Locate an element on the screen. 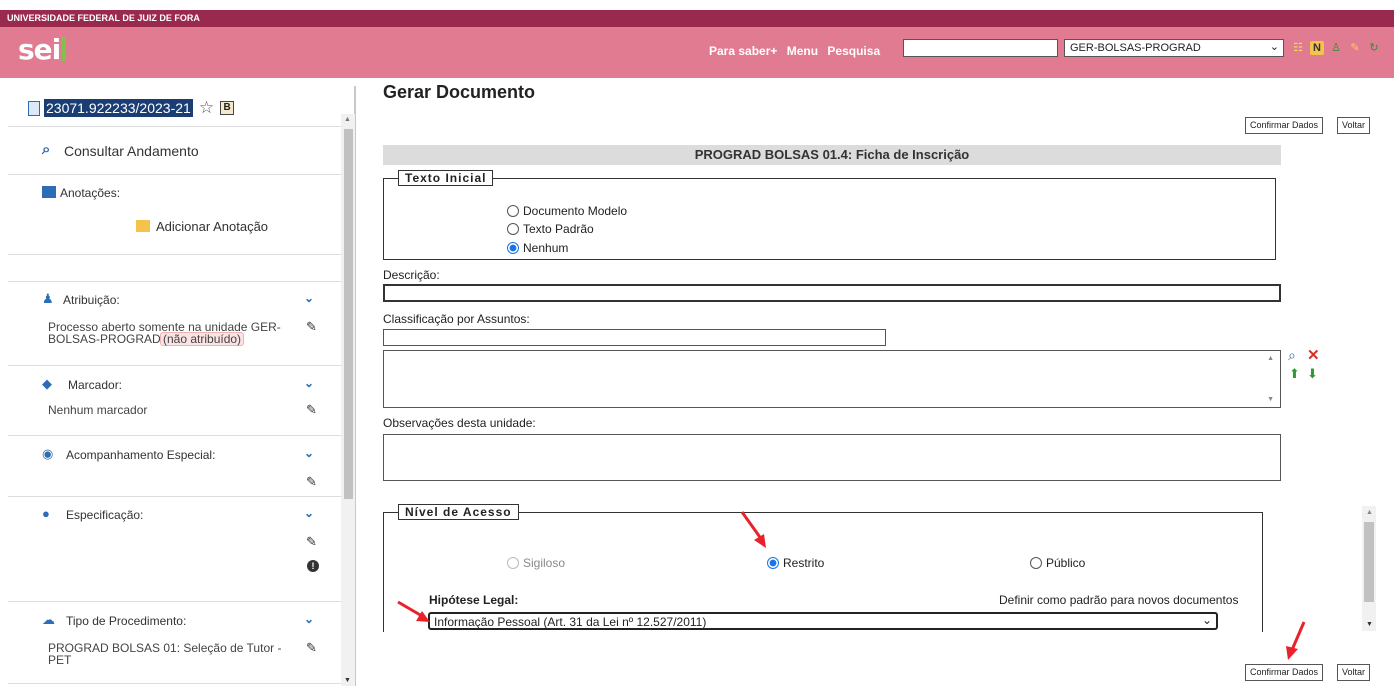  process-number: 23071.922233/2023-21 is located at coordinates (118, 108).